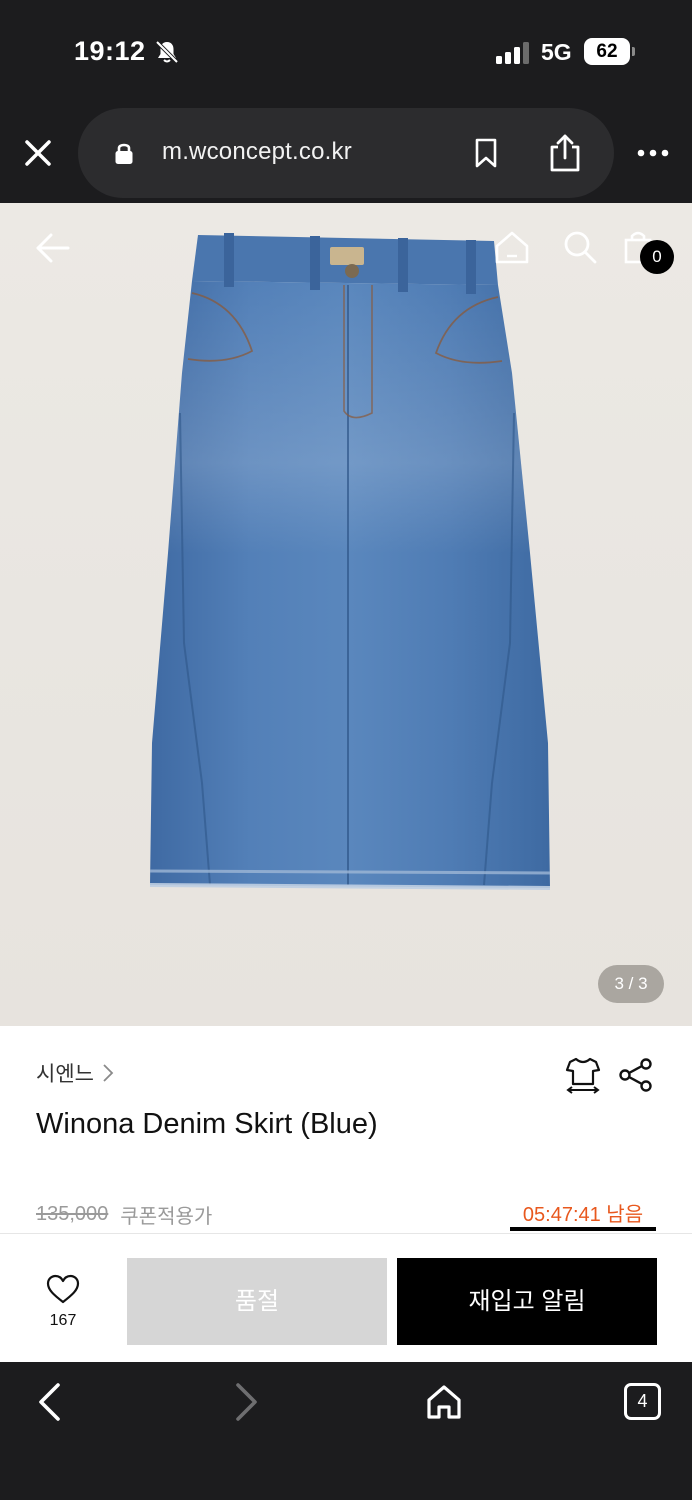  I want to click on chevron-right-icon, so click(108, 1073).